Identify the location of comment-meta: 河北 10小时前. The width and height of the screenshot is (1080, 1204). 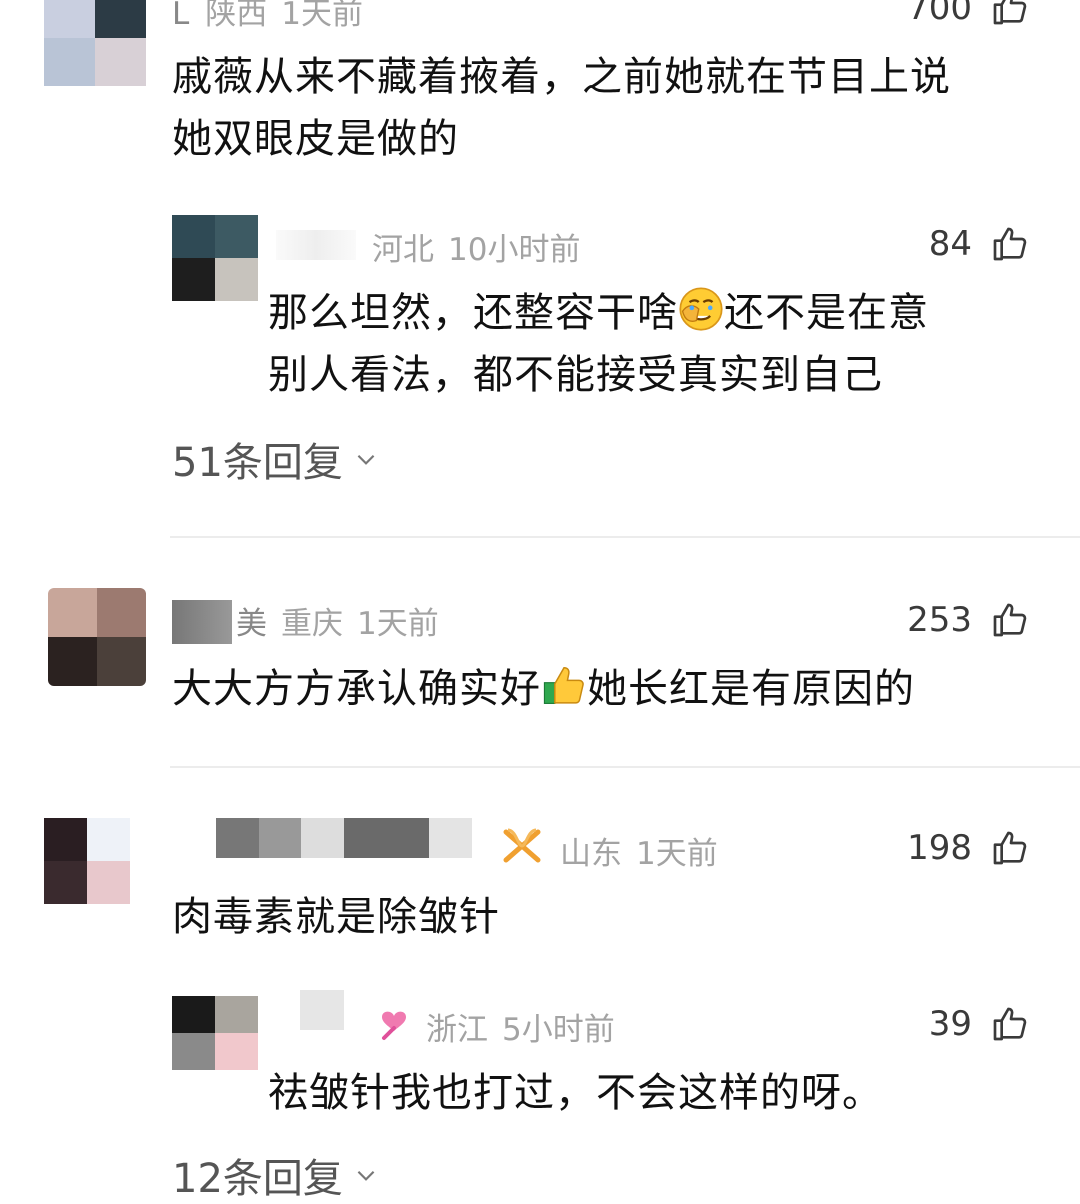
(476, 246).